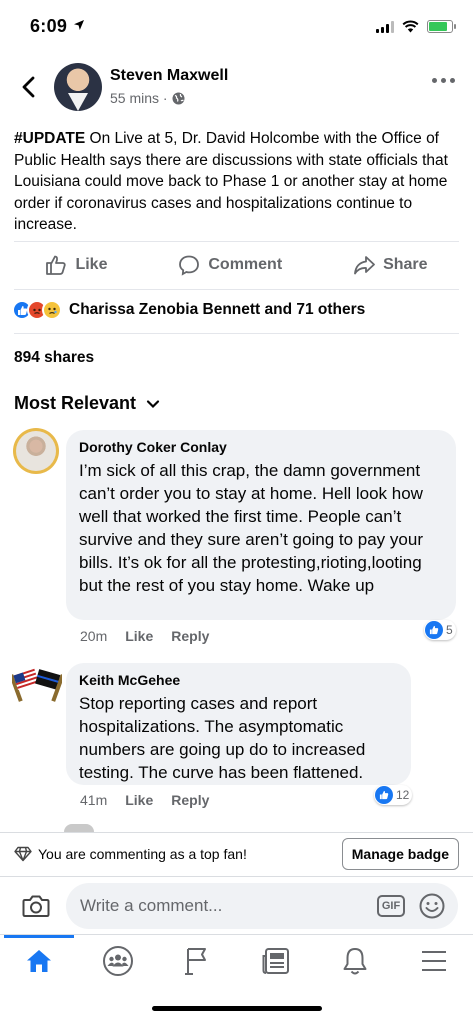 Image resolution: width=473 pixels, height=1024 pixels. What do you see at coordinates (178, 98) in the screenshot?
I see `globe-icon` at bounding box center [178, 98].